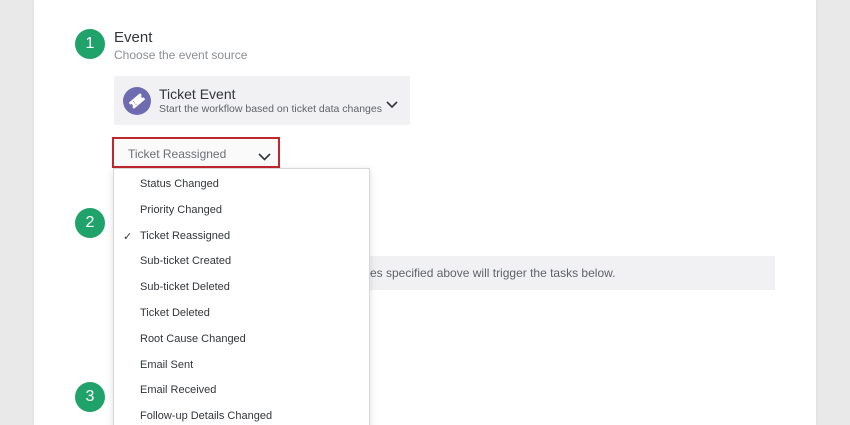 The image size is (850, 425). I want to click on step-2-badge: 2, so click(90, 223).